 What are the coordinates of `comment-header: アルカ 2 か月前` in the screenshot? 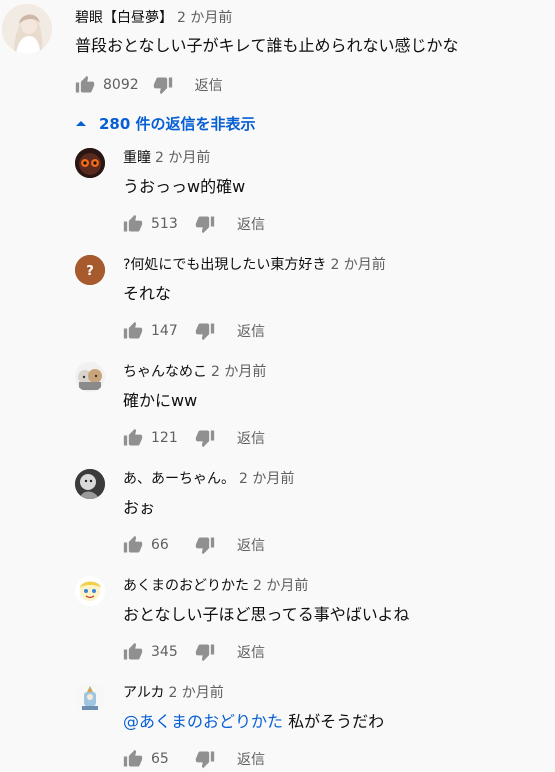 It's located at (173, 693).